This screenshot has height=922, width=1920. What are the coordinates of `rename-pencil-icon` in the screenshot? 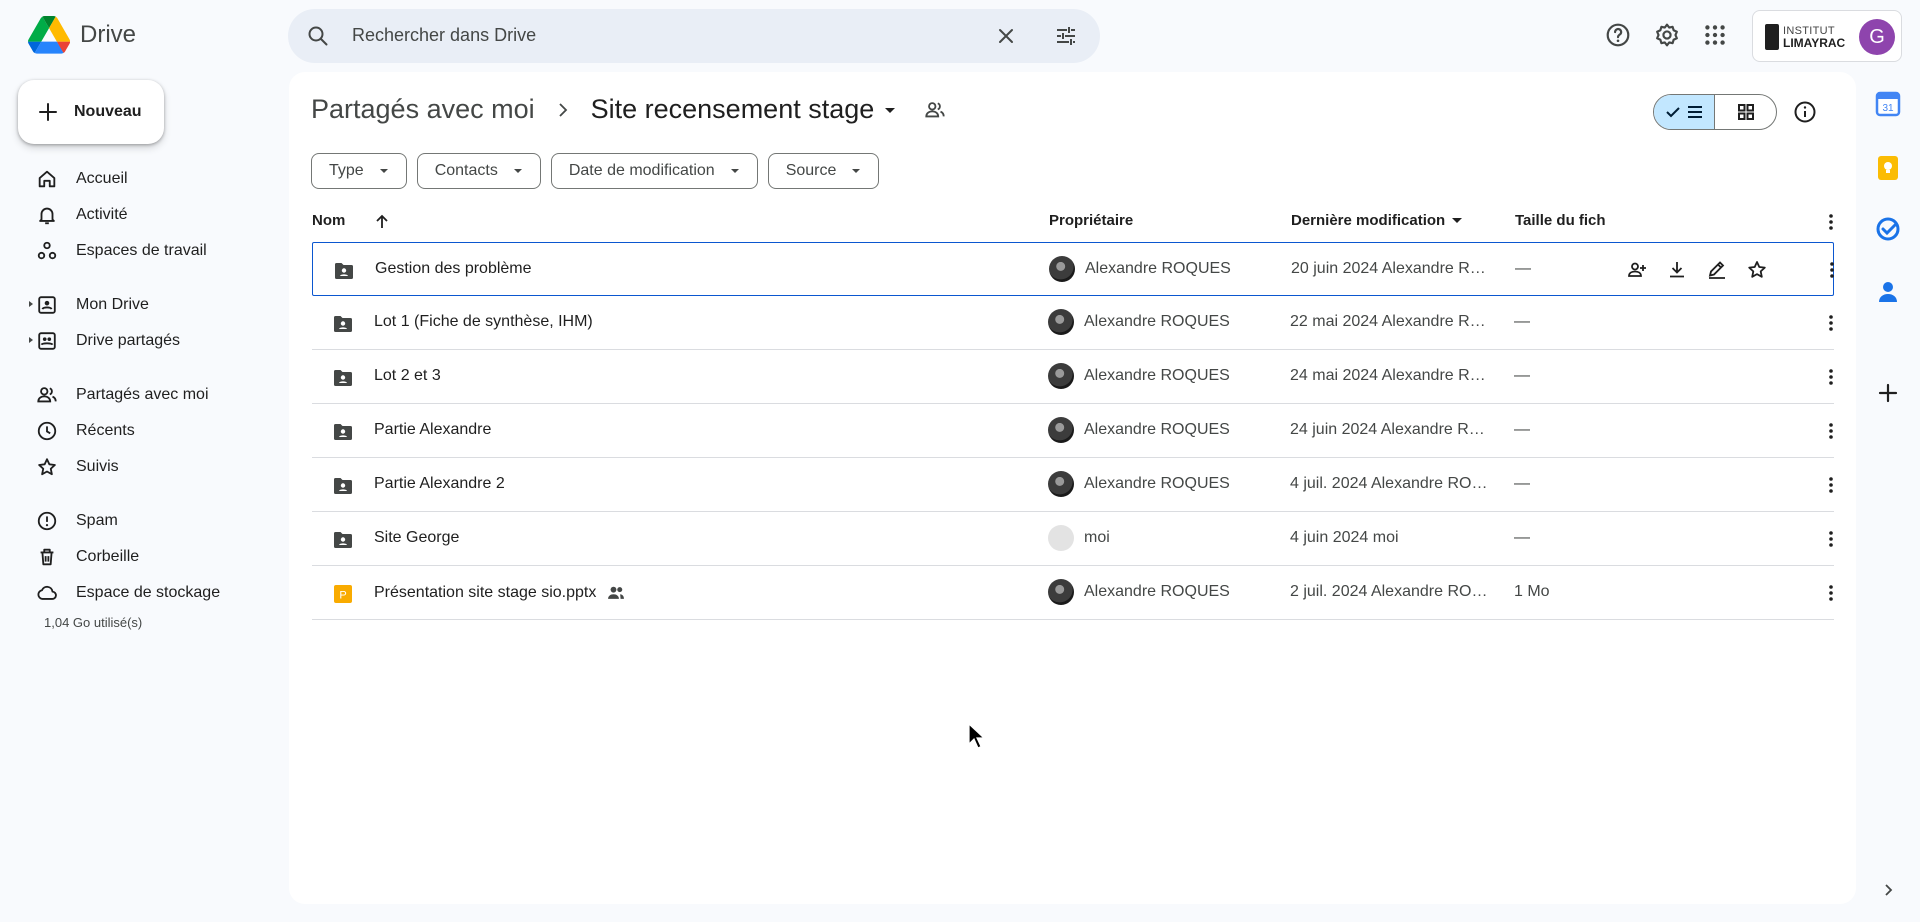 It's located at (1717, 270).